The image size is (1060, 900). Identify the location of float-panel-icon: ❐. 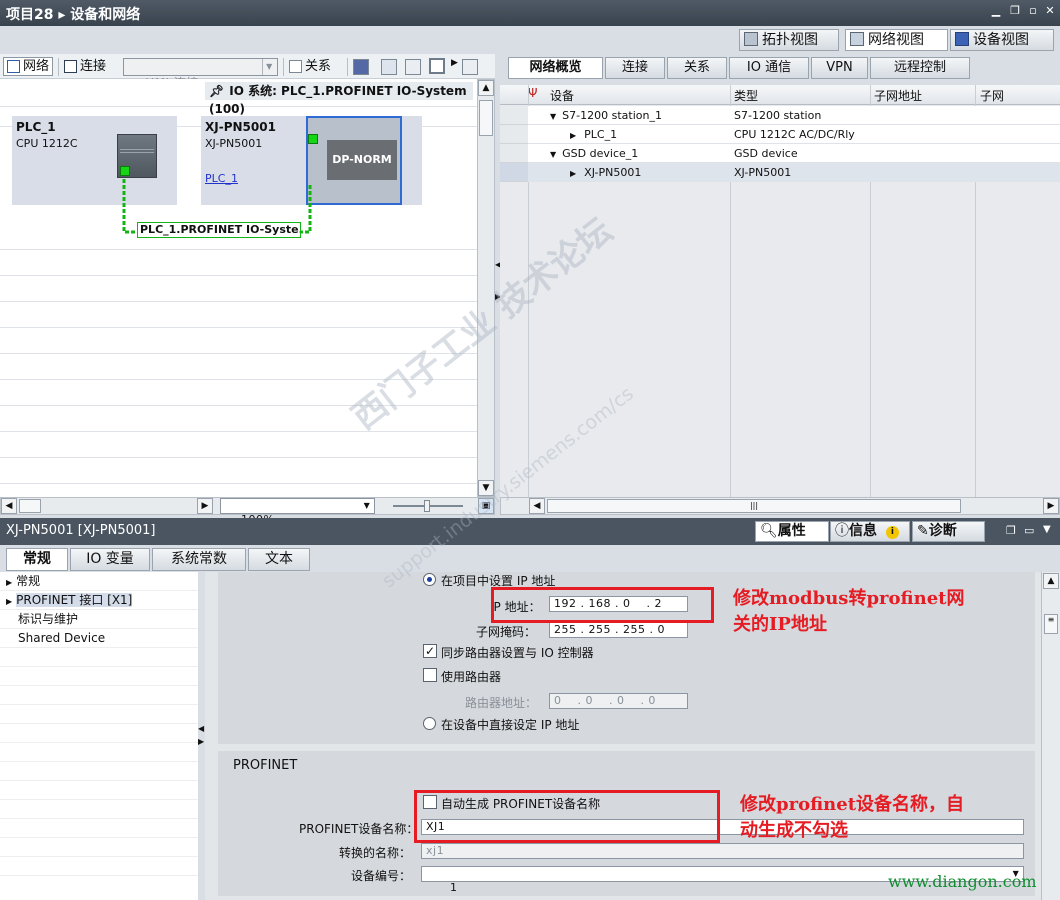
(1011, 530).